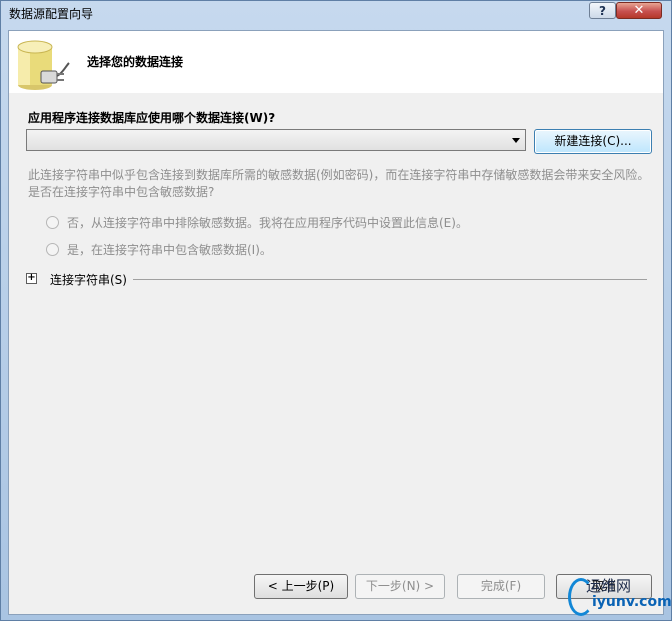 This screenshot has width=672, height=621. I want to click on watermark-text-url: iyunv.com, so click(632, 602).